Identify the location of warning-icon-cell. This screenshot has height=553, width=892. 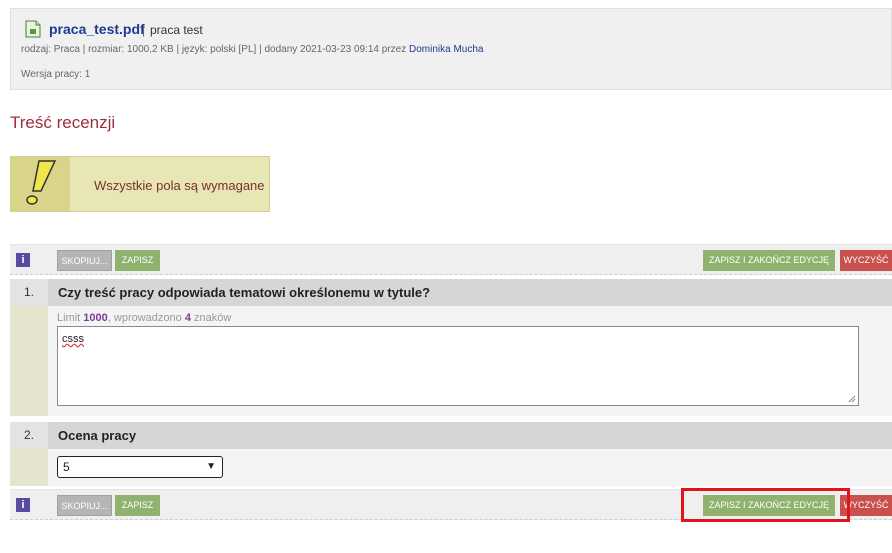
(40, 184).